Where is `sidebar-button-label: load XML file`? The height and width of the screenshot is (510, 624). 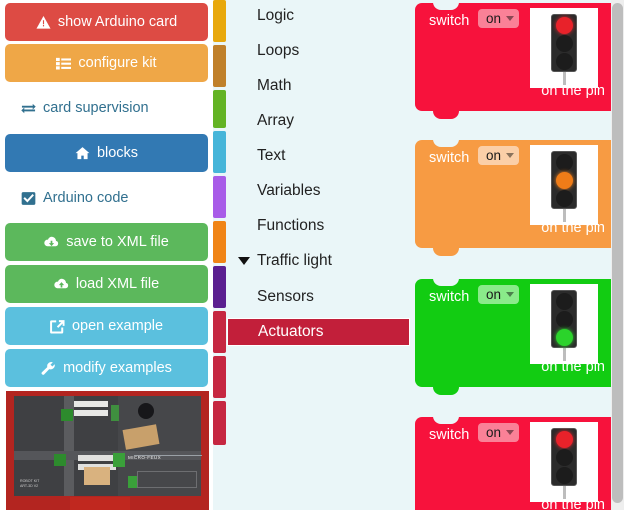
sidebar-button-label: load XML file is located at coordinates (117, 284).